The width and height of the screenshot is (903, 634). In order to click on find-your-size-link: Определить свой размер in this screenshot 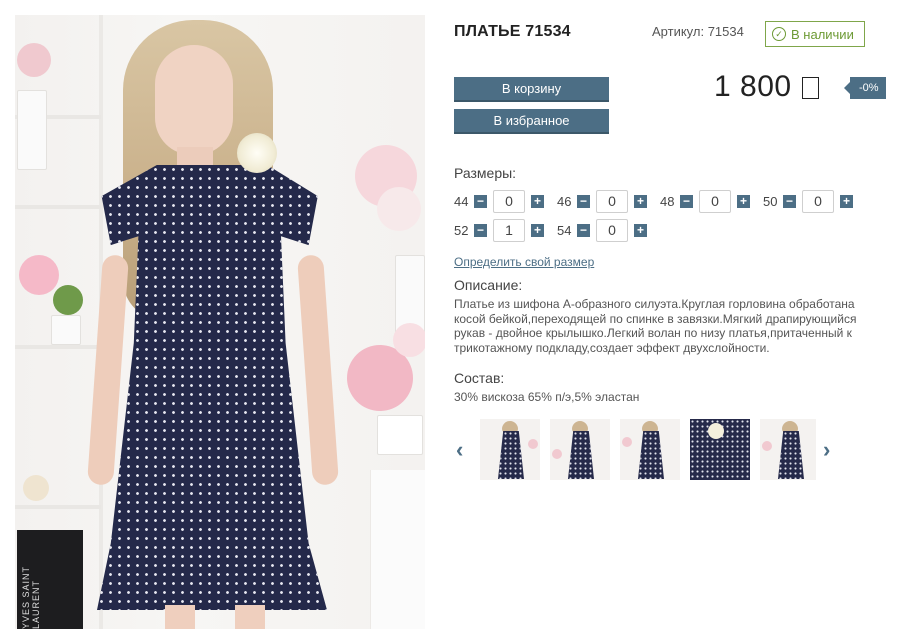, I will do `click(524, 262)`.